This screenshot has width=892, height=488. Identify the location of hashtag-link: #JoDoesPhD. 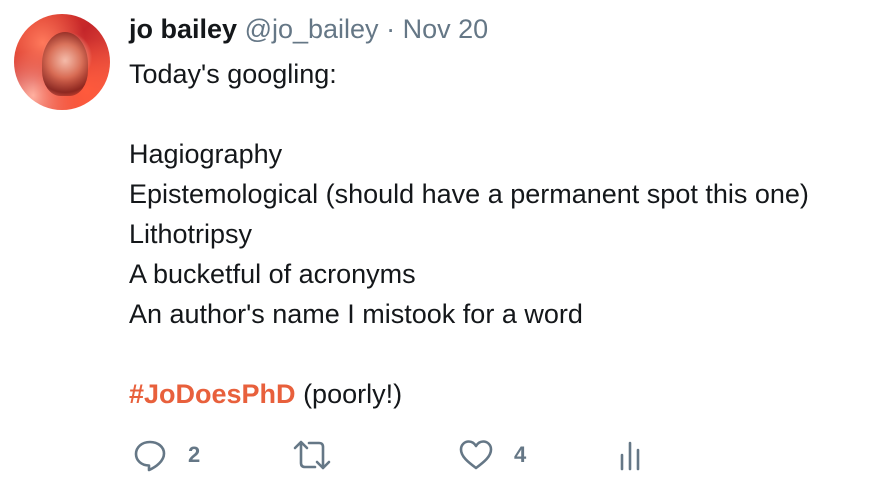
(212, 394).